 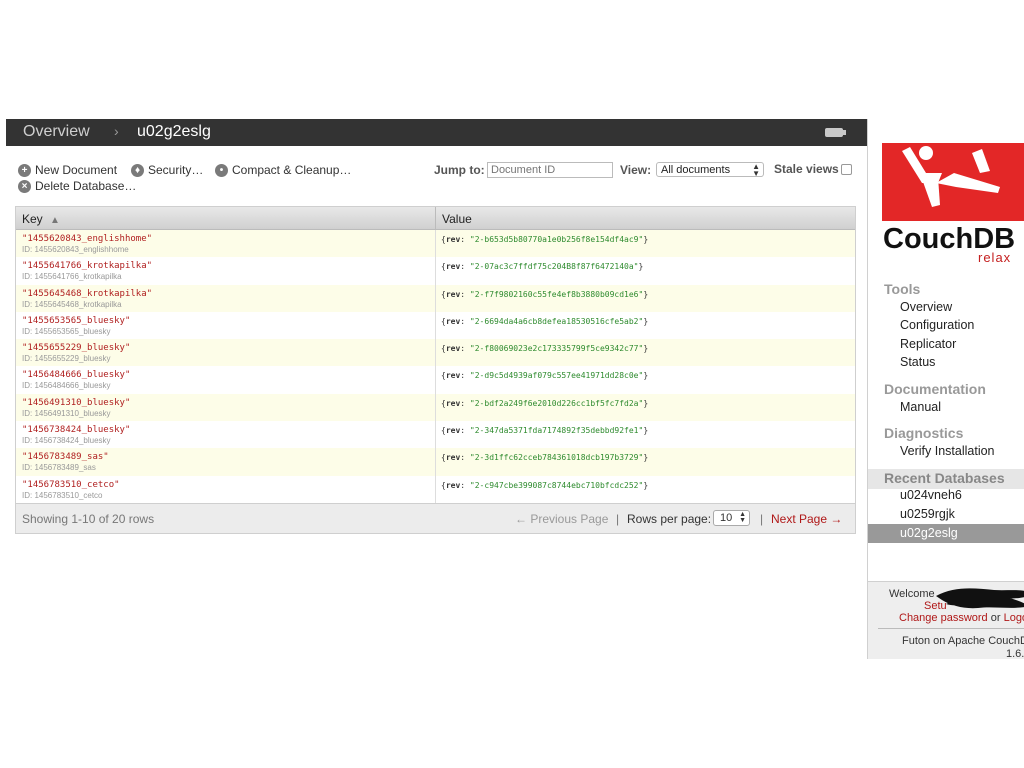 What do you see at coordinates (554, 267) in the screenshot?
I see `row-rev: "2-07ac3c7ffdf75c204B8f87f6472140a"` at bounding box center [554, 267].